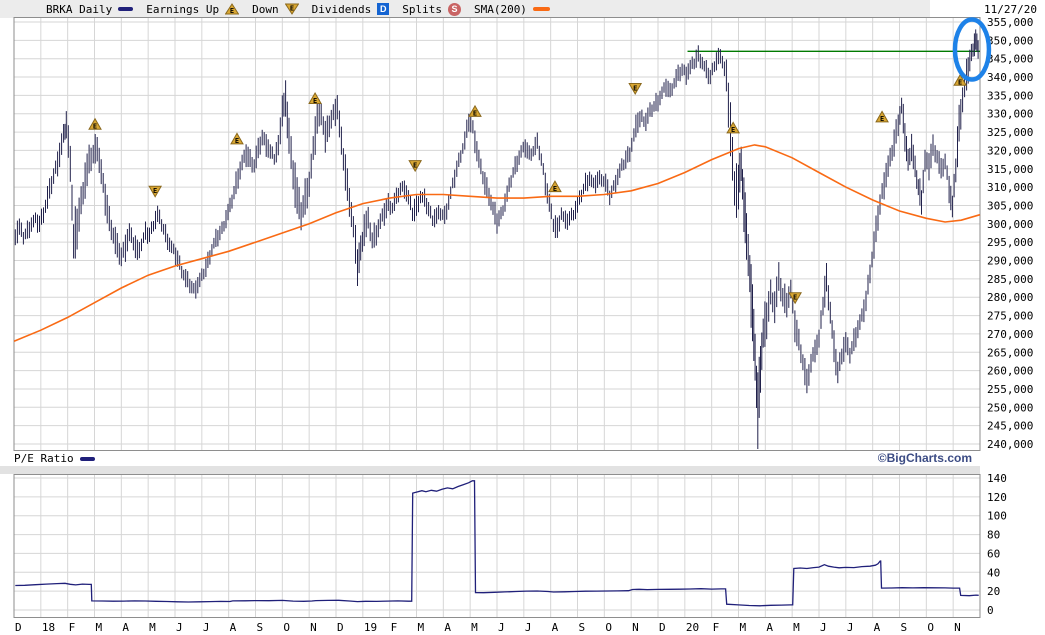 The width and height of the screenshot is (1045, 635). Describe the element at coordinates (87, 458) in the screenshot. I see `pe-series-swatch` at that location.